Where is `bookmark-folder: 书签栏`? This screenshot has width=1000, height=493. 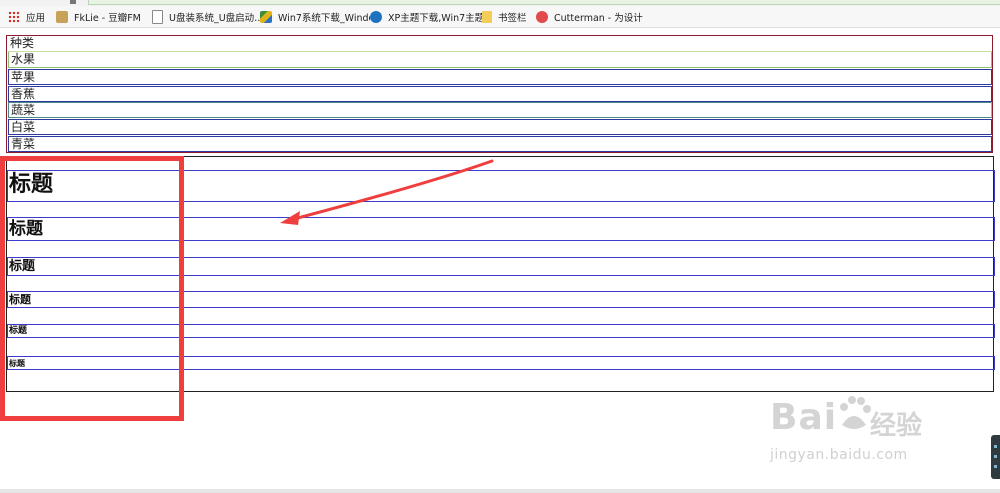 bookmark-folder: 书签栏 is located at coordinates (509, 17).